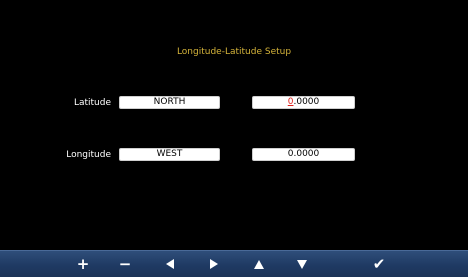 This screenshot has width=468, height=277. I want to click on plus-icon: +, so click(83, 263).